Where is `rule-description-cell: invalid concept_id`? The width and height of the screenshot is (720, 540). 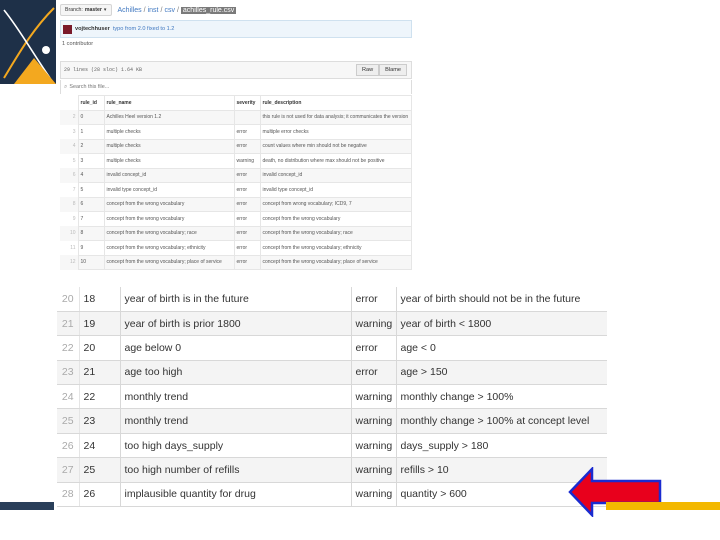 rule-description-cell: invalid concept_id is located at coordinates (335, 175).